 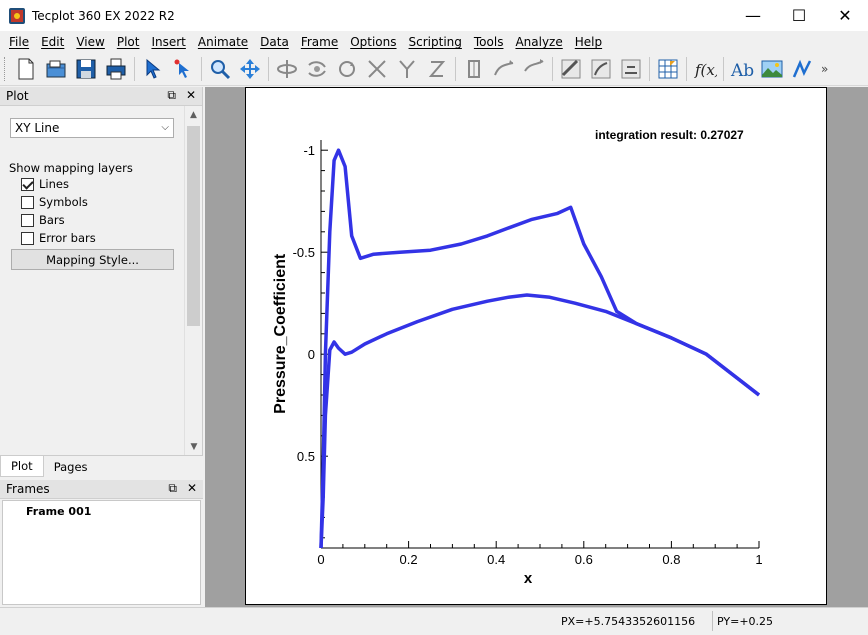 I want to click on grid-icon, so click(x=668, y=69).